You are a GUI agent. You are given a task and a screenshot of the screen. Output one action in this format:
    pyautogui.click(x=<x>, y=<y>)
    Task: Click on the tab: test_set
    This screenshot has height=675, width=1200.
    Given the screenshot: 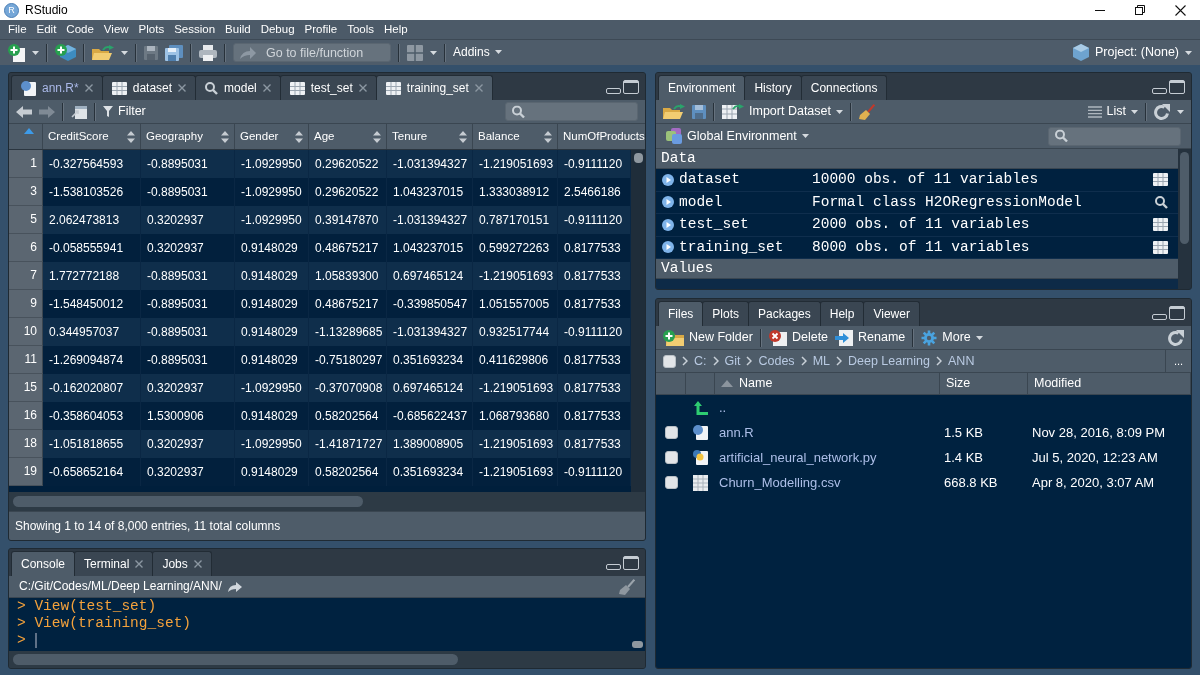 What is the action you would take?
    pyautogui.click(x=328, y=87)
    